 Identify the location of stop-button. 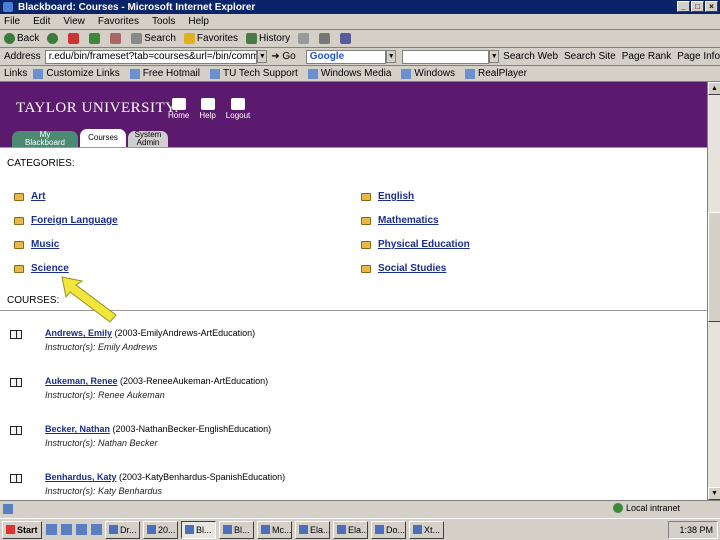
(74, 38).